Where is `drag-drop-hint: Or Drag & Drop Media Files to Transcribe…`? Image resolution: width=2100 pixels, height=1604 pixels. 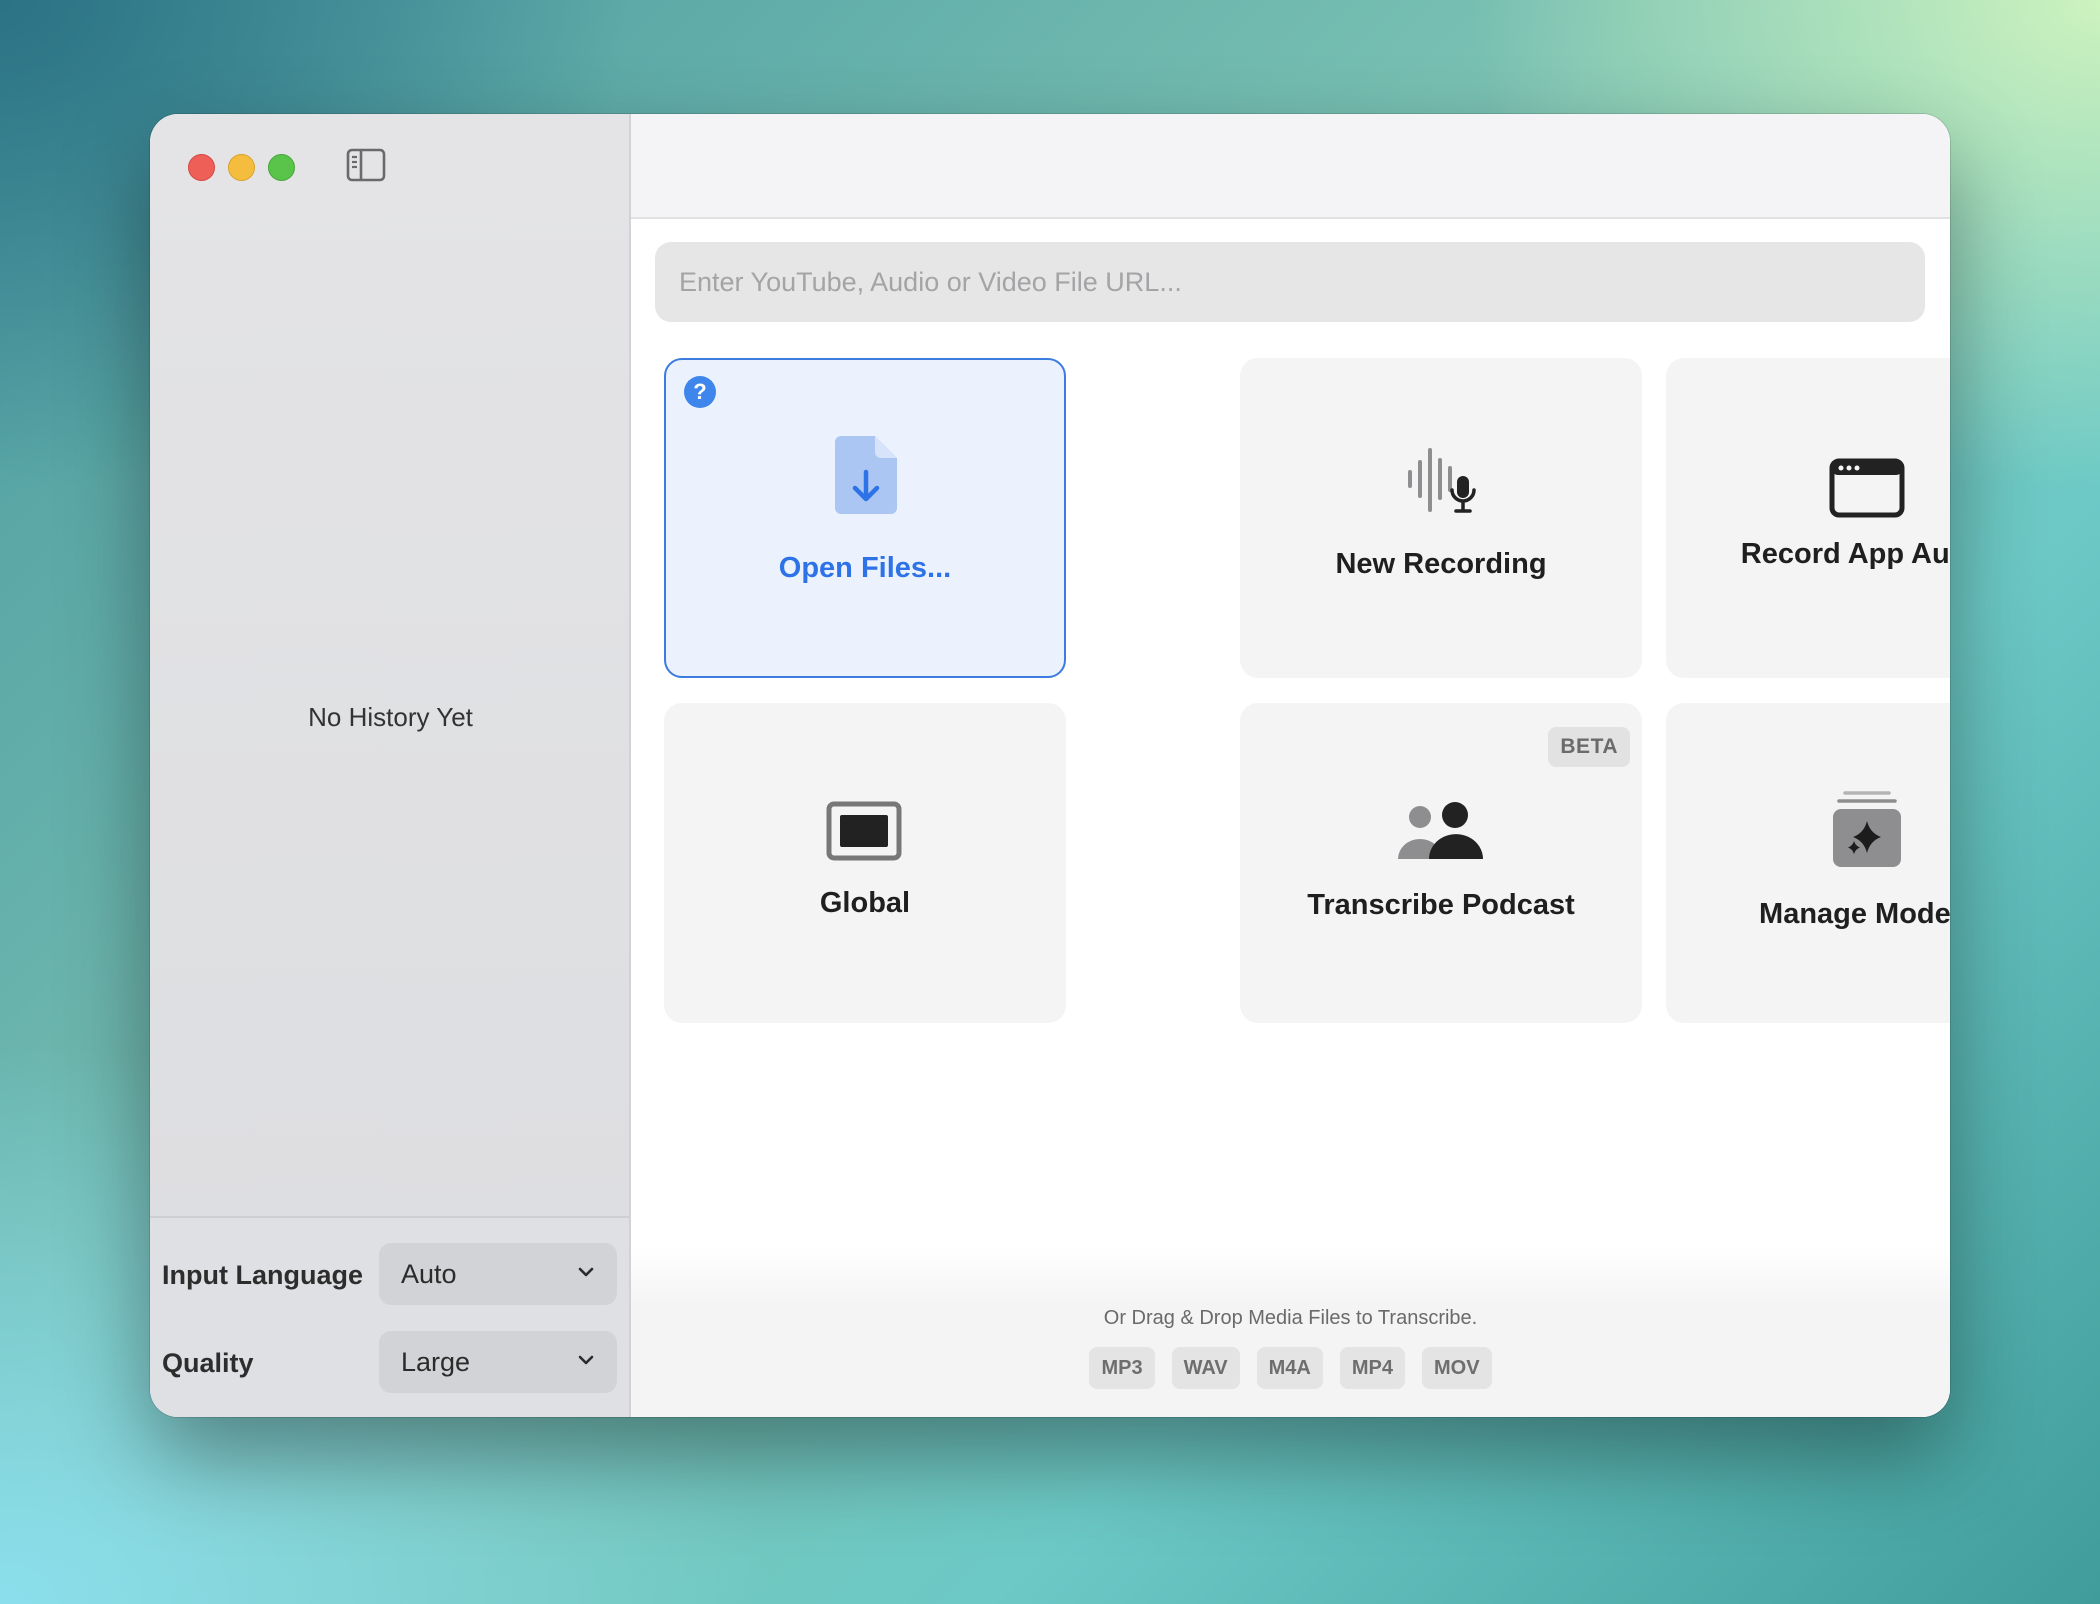 drag-drop-hint: Or Drag & Drop Media Files to Transcribe… is located at coordinates (1290, 1318).